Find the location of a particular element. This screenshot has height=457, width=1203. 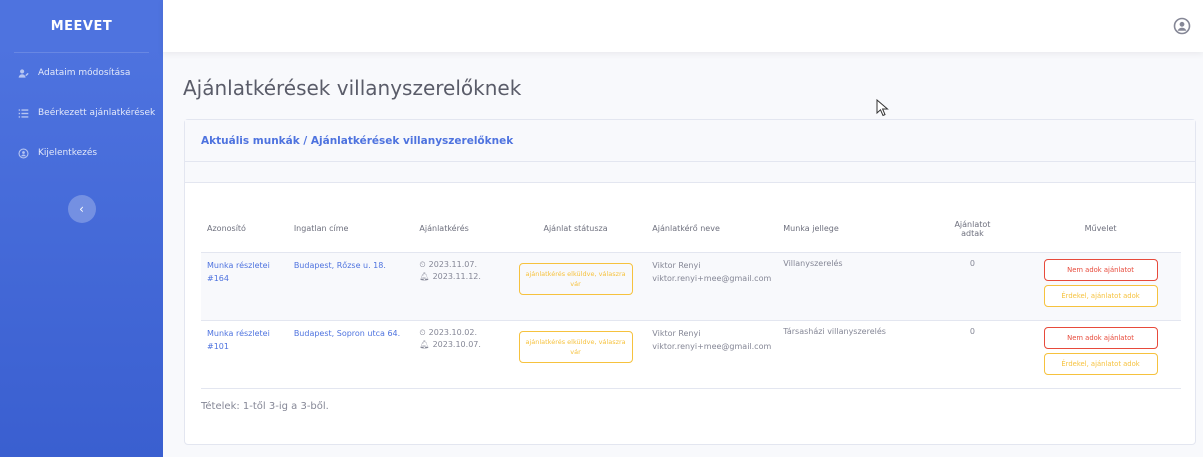

topbar is located at coordinates (683, 26).